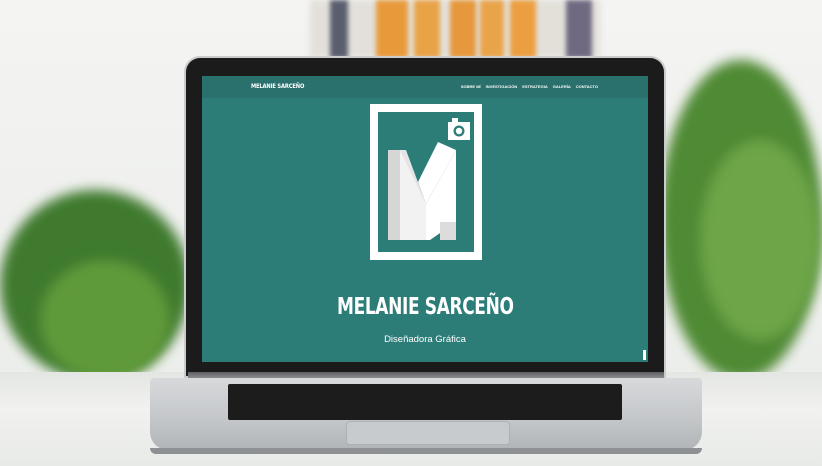  Describe the element at coordinates (471, 86) in the screenshot. I see `nav-item-sobre-mi: SOBRE MÍ` at that location.